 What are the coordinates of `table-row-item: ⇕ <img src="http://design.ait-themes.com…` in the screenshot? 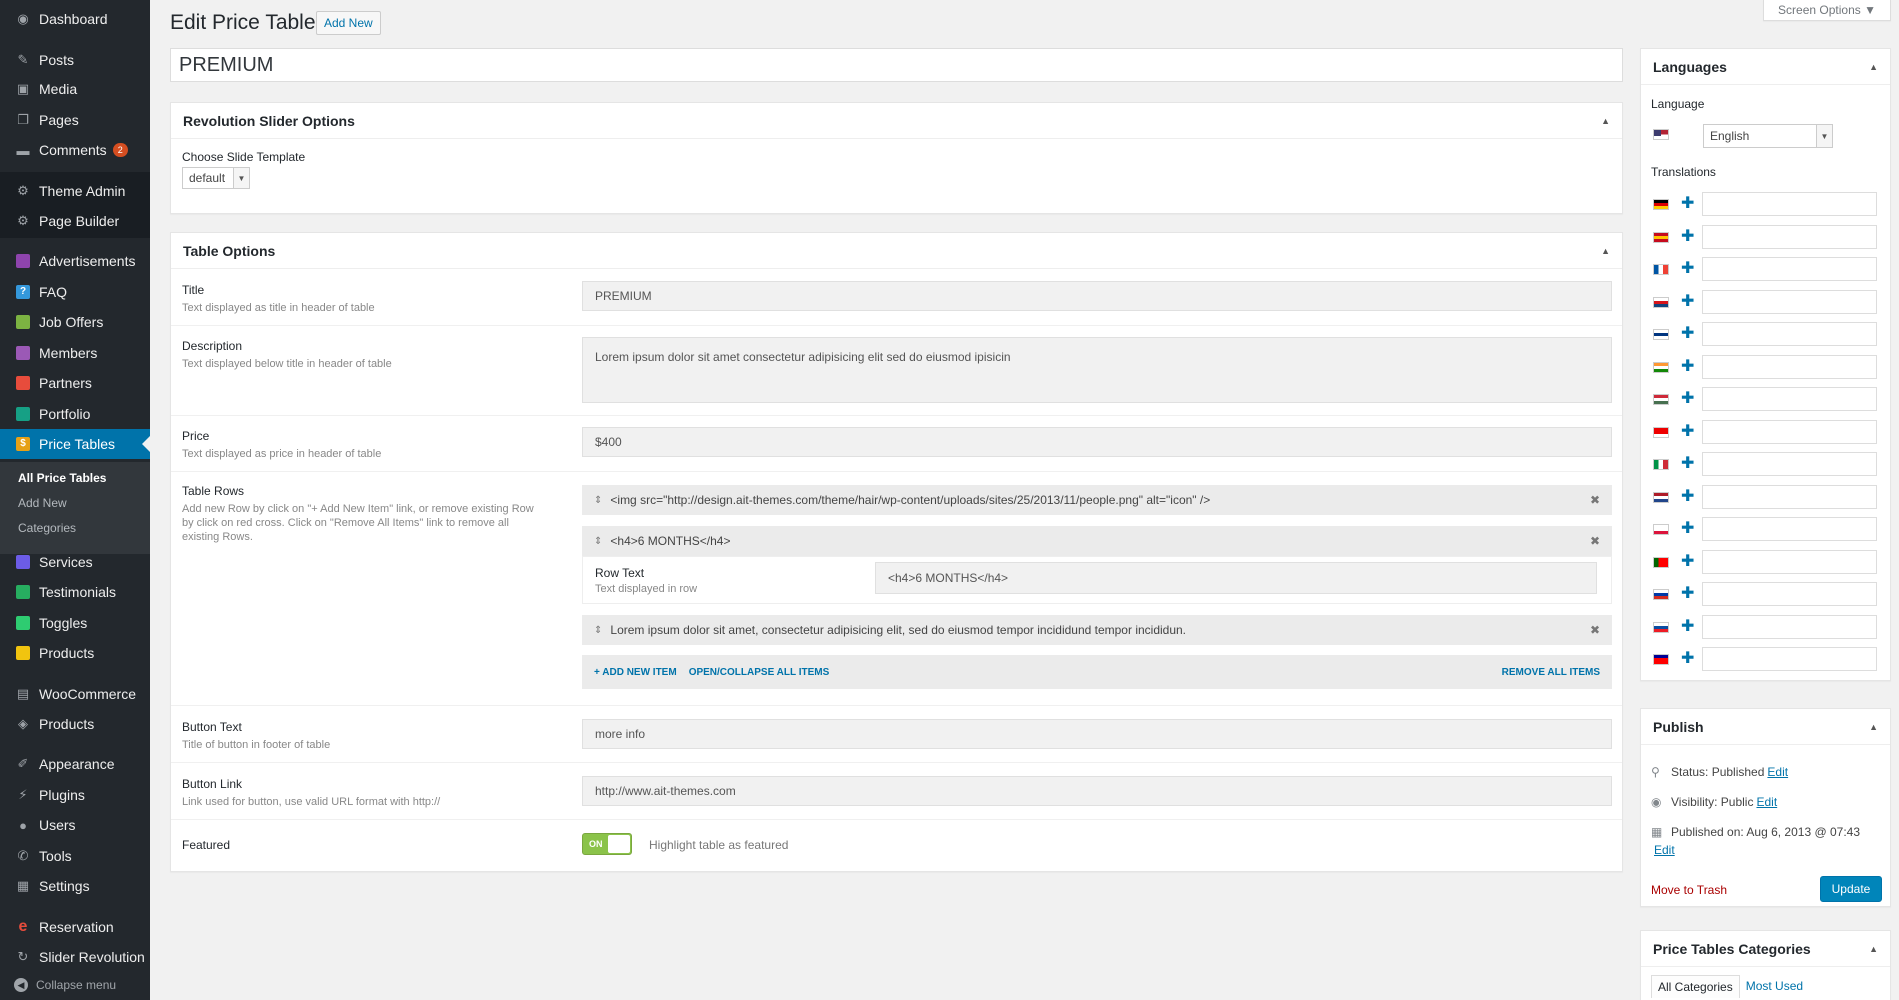 It's located at (1097, 500).